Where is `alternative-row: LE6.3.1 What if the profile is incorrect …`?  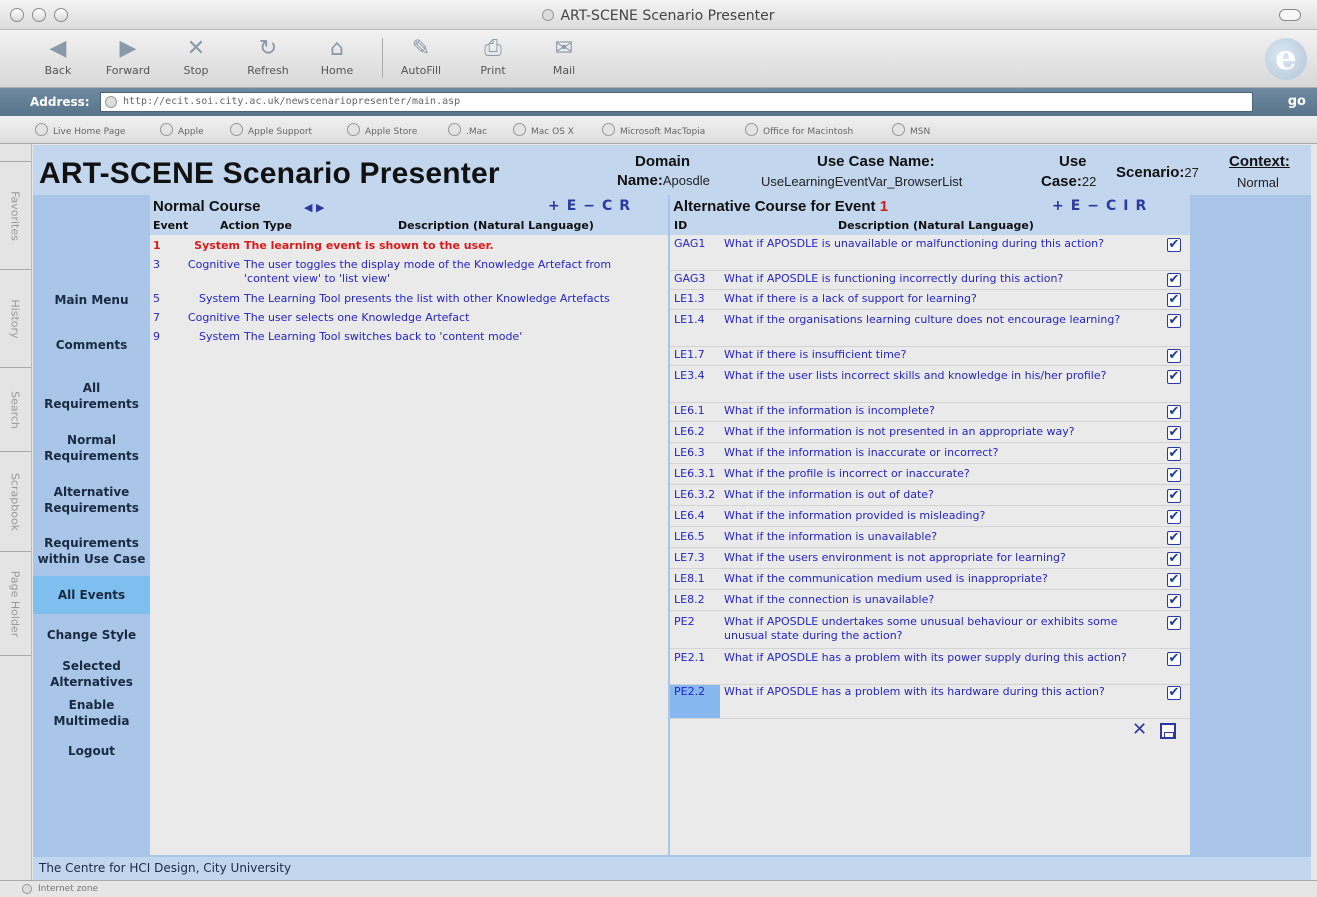 alternative-row: LE6.3.1 What if the profile is incorrect … is located at coordinates (930, 476).